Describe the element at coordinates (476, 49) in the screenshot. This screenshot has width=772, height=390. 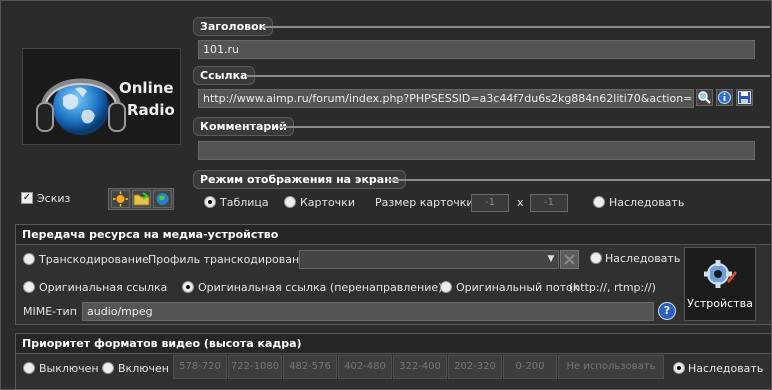
I see `title-input: 101.ru` at that location.